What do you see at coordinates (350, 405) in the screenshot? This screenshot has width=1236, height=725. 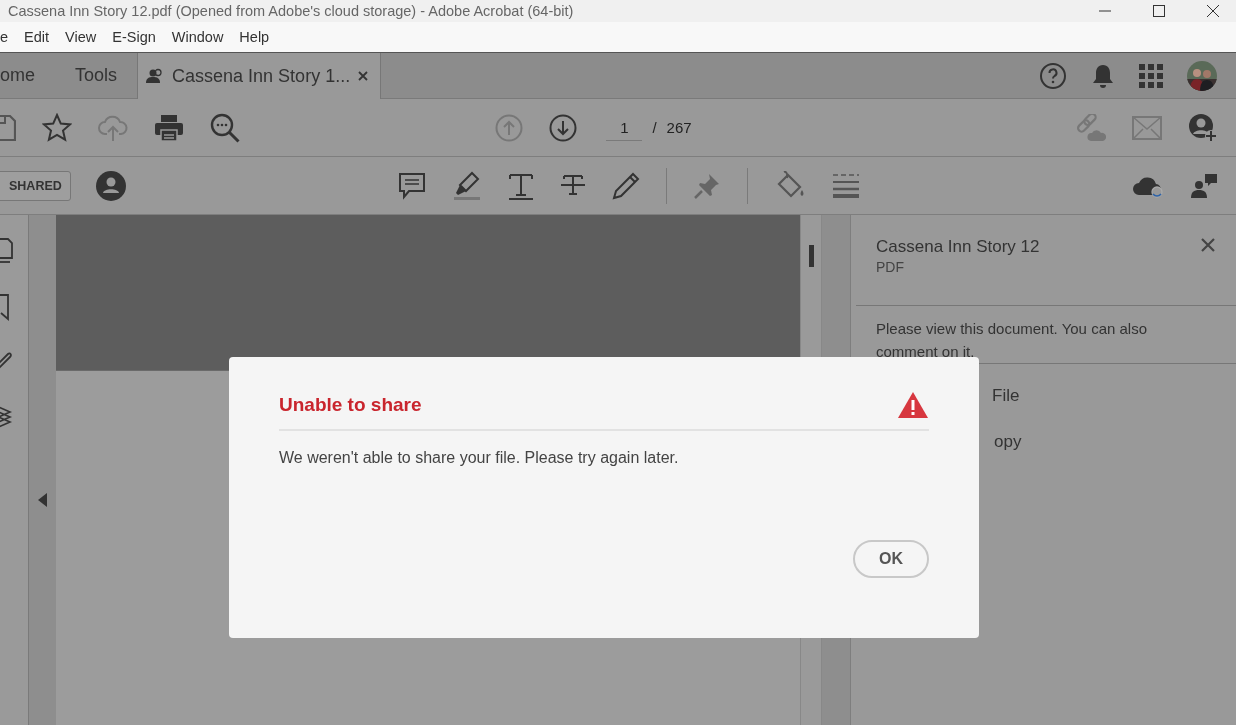 I see `dialog-title: Unable to share` at bounding box center [350, 405].